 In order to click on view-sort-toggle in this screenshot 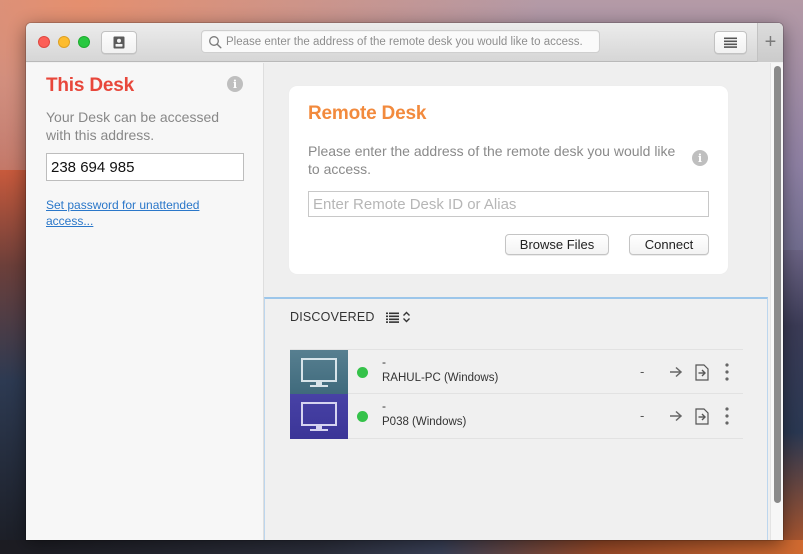, I will do `click(399, 317)`.